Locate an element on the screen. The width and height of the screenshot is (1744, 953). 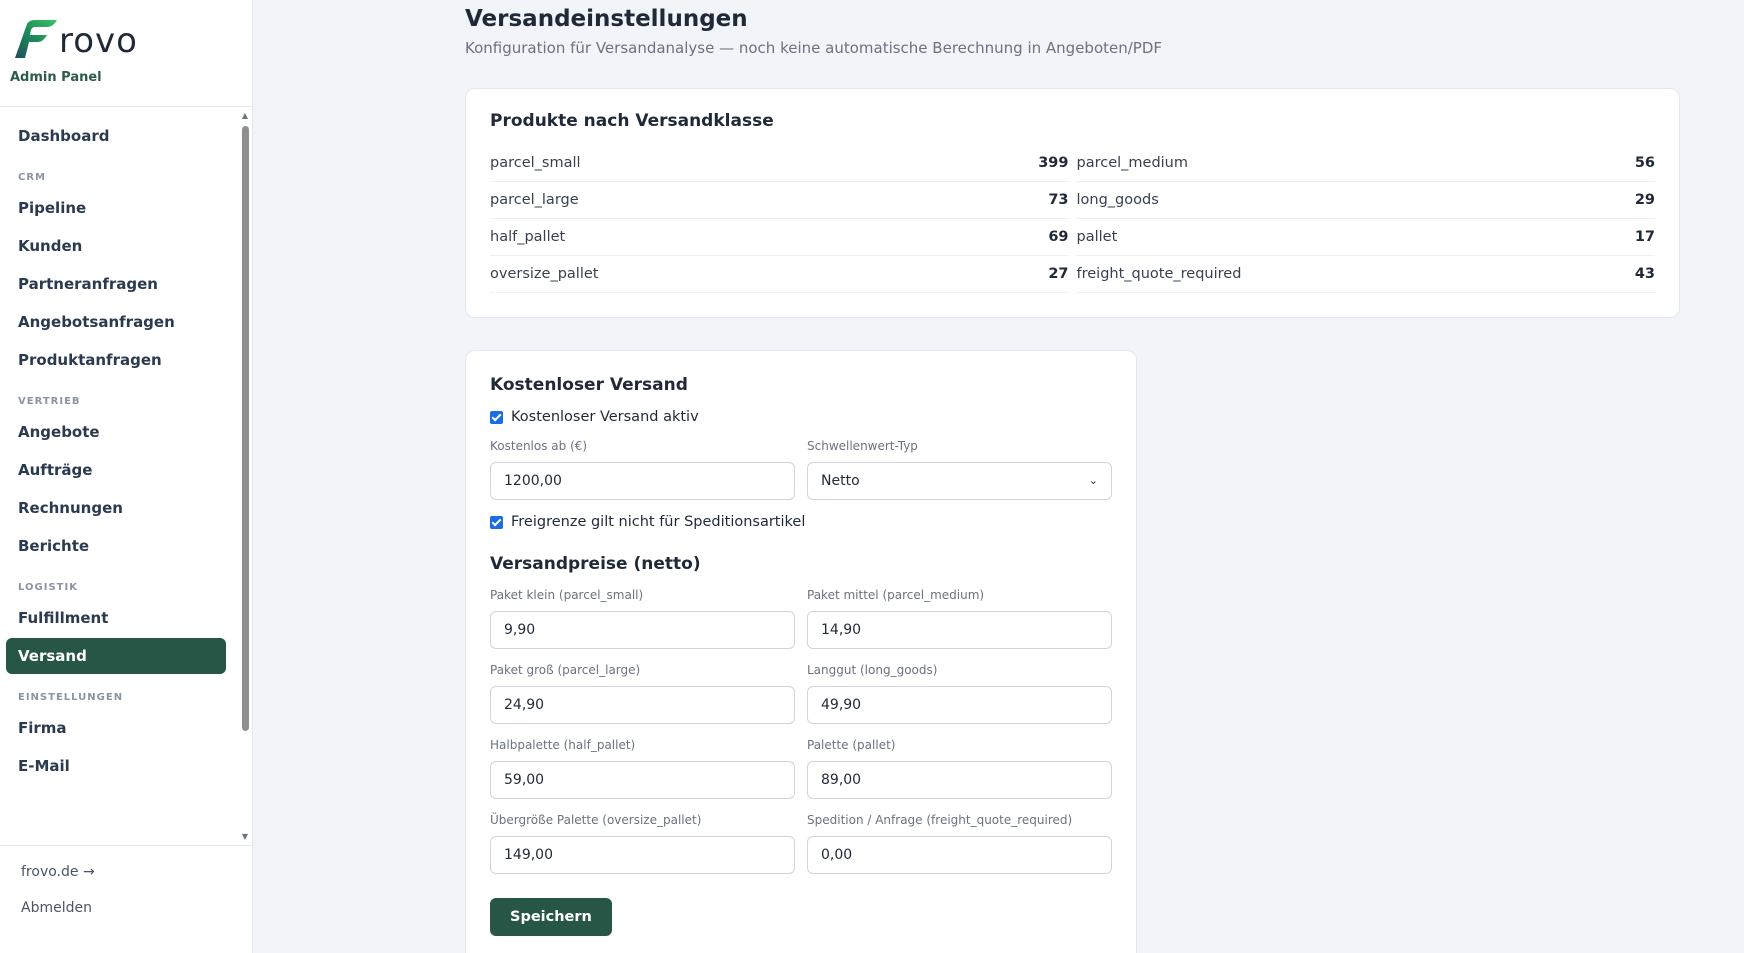
price-input-half-pallet: 59,00 is located at coordinates (642, 780).